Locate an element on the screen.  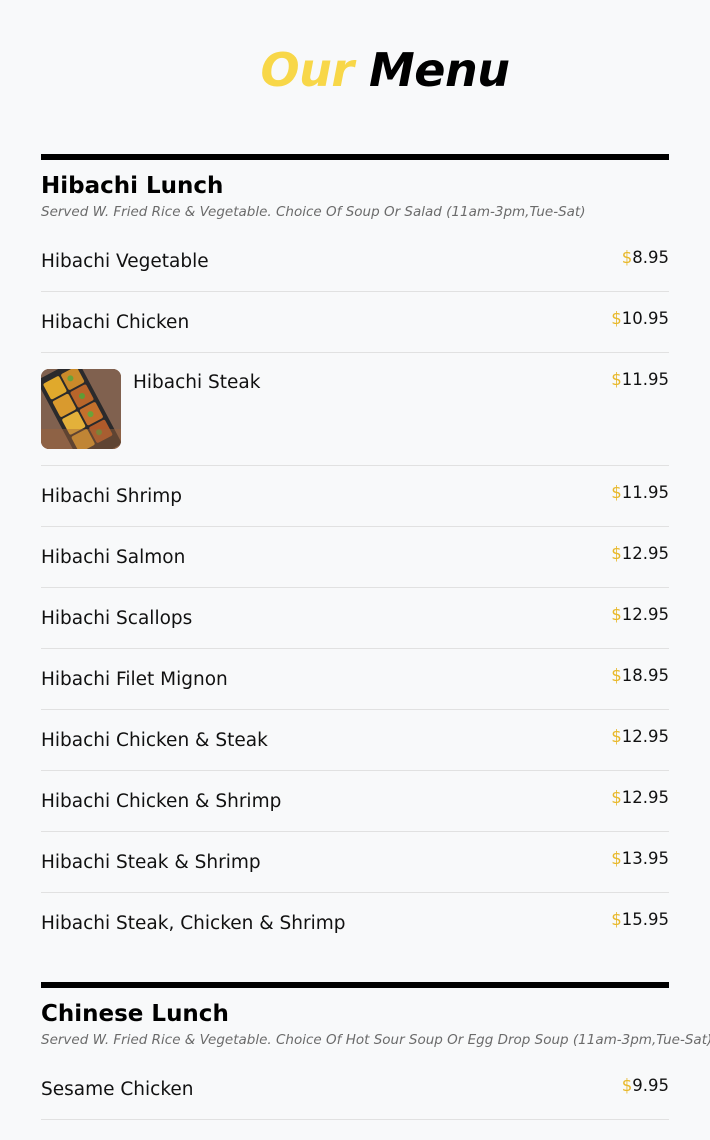
price-value: 10.95 is located at coordinates (645, 318).